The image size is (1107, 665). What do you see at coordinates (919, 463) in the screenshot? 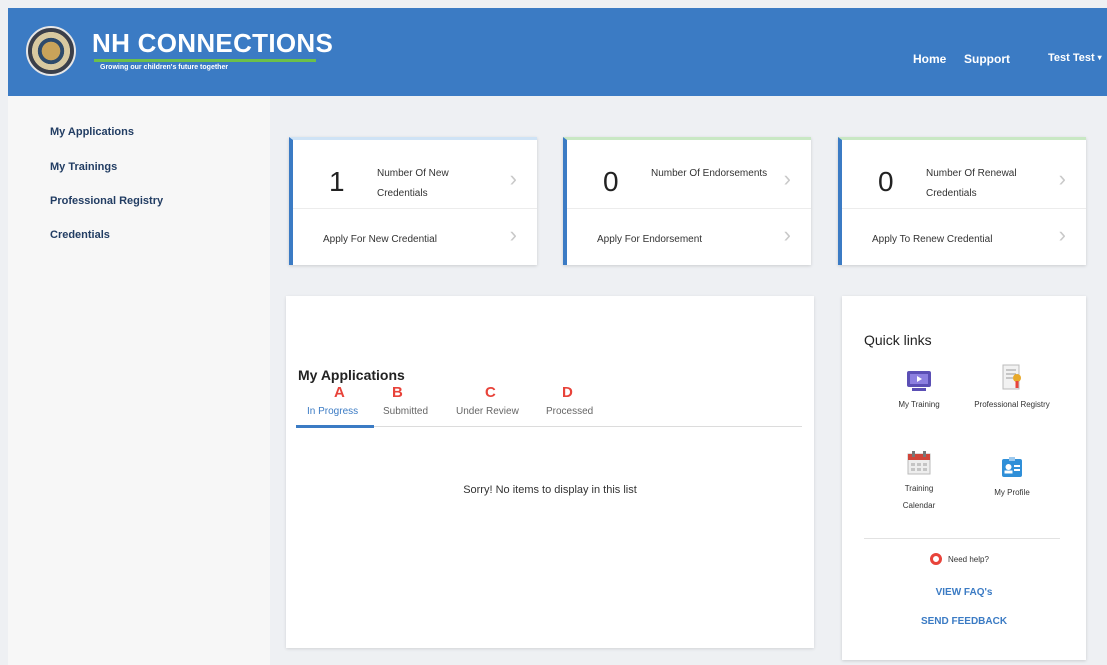
I see `calendar-icon` at bounding box center [919, 463].